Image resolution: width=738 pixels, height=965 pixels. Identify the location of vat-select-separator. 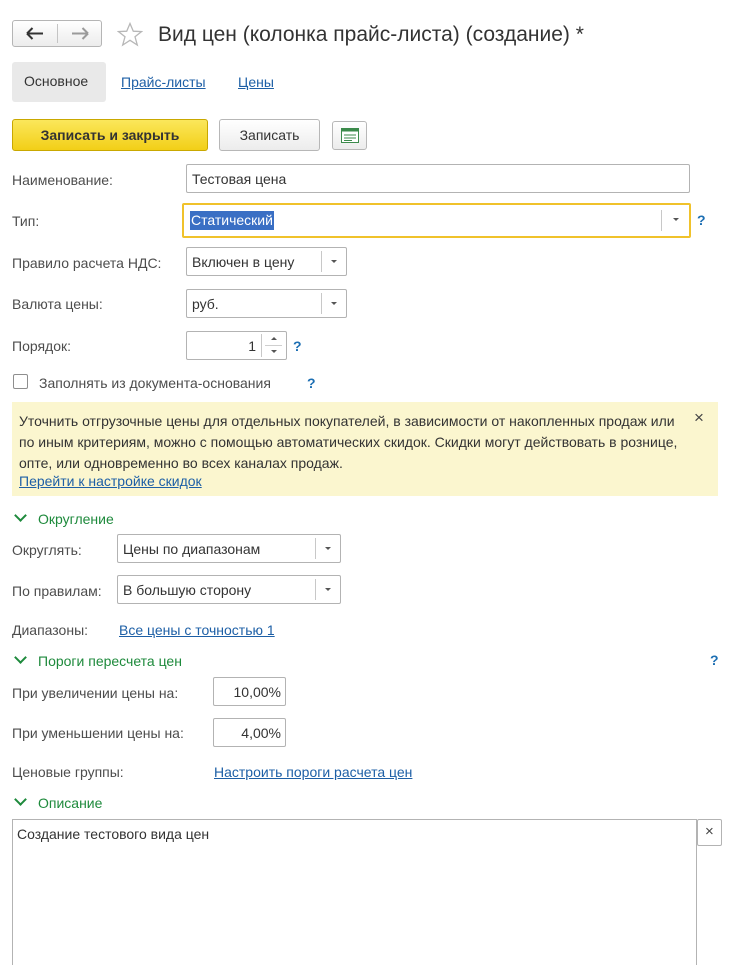
(321, 261).